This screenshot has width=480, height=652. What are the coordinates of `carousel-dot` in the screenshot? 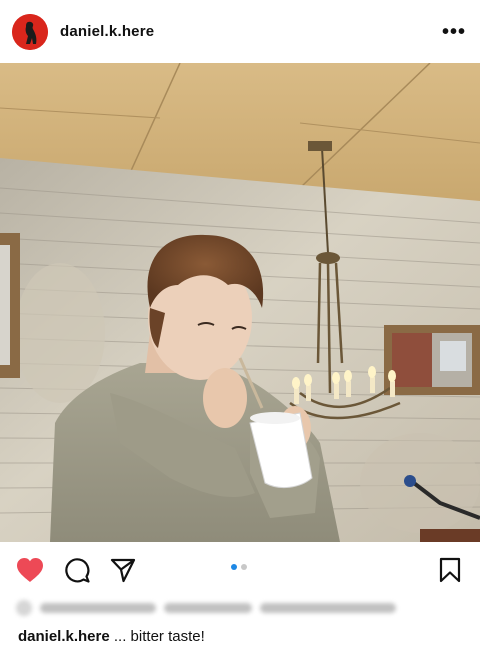 It's located at (244, 567).